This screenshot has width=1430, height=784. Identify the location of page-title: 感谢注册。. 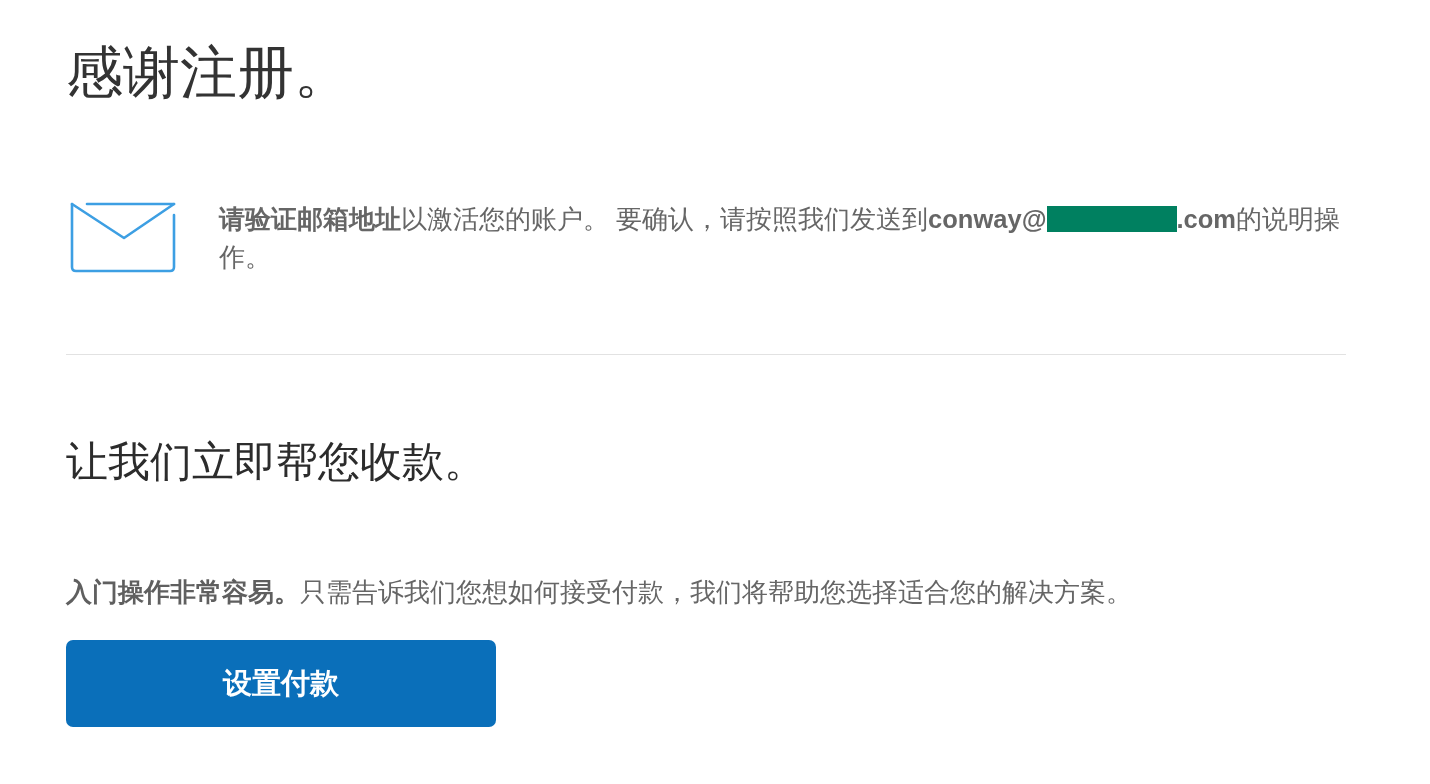
(208, 72).